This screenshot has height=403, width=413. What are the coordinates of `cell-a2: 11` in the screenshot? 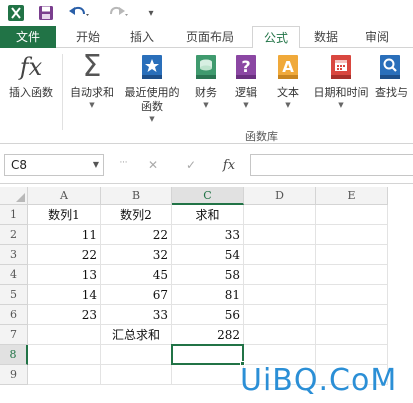 It's located at (64, 235).